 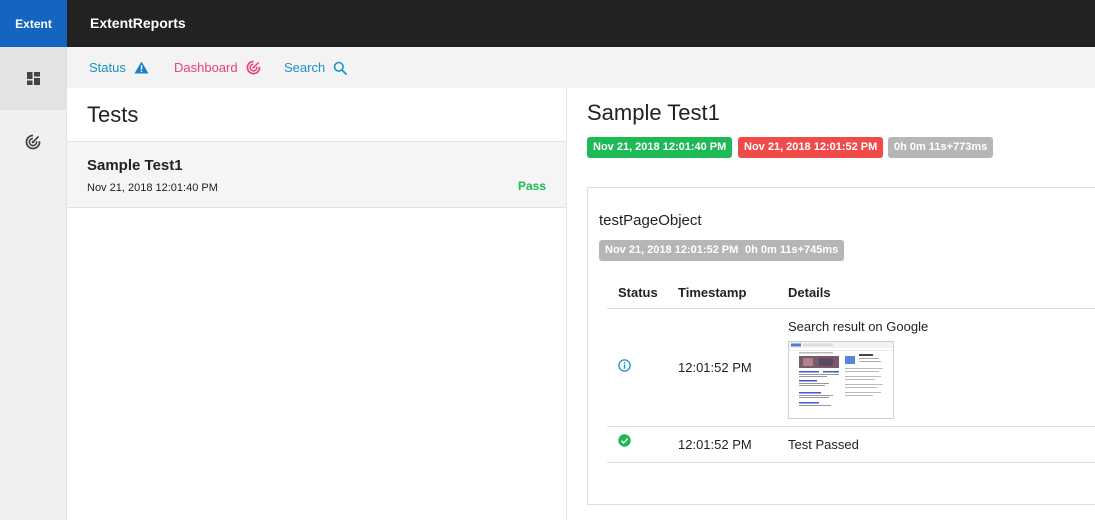 What do you see at coordinates (653, 112) in the screenshot?
I see `test-detail-title: Sample Test1` at bounding box center [653, 112].